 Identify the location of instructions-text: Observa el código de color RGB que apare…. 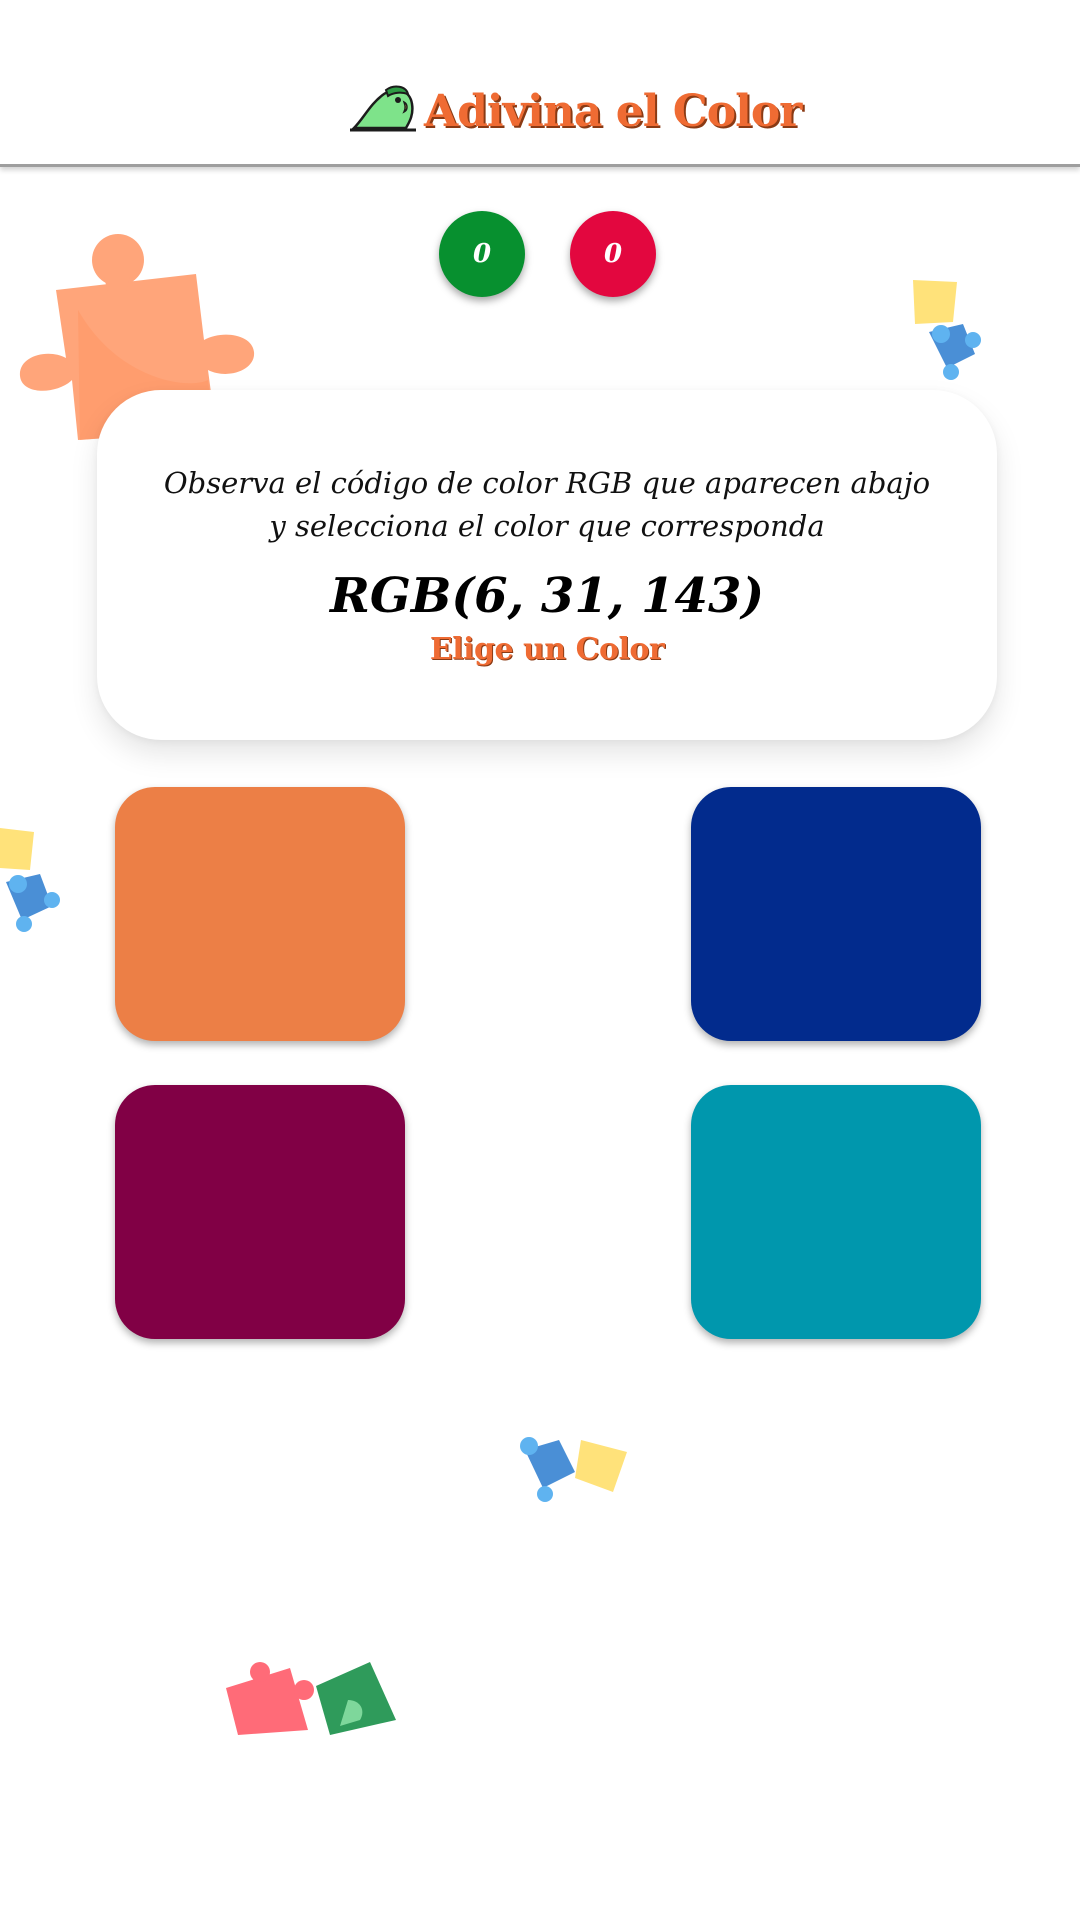
(547, 504).